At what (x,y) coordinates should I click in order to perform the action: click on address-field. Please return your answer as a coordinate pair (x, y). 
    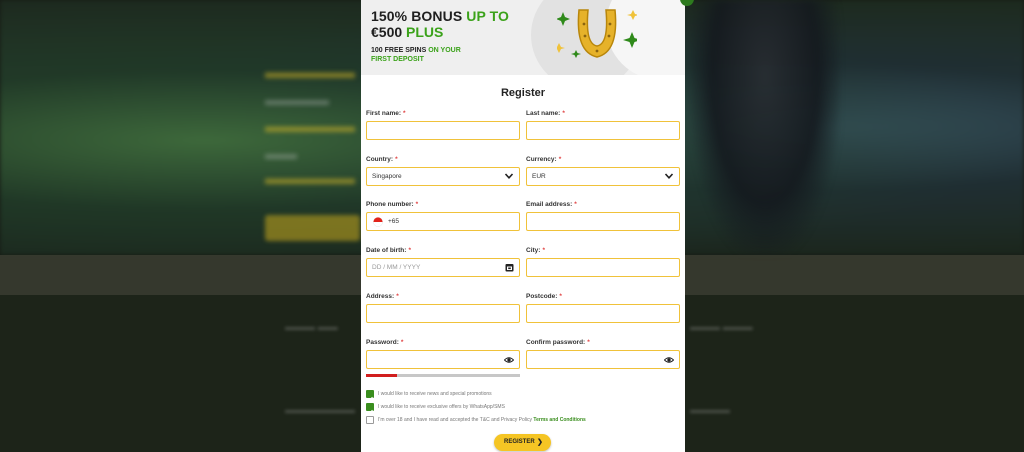
    Looking at the image, I should click on (443, 313).